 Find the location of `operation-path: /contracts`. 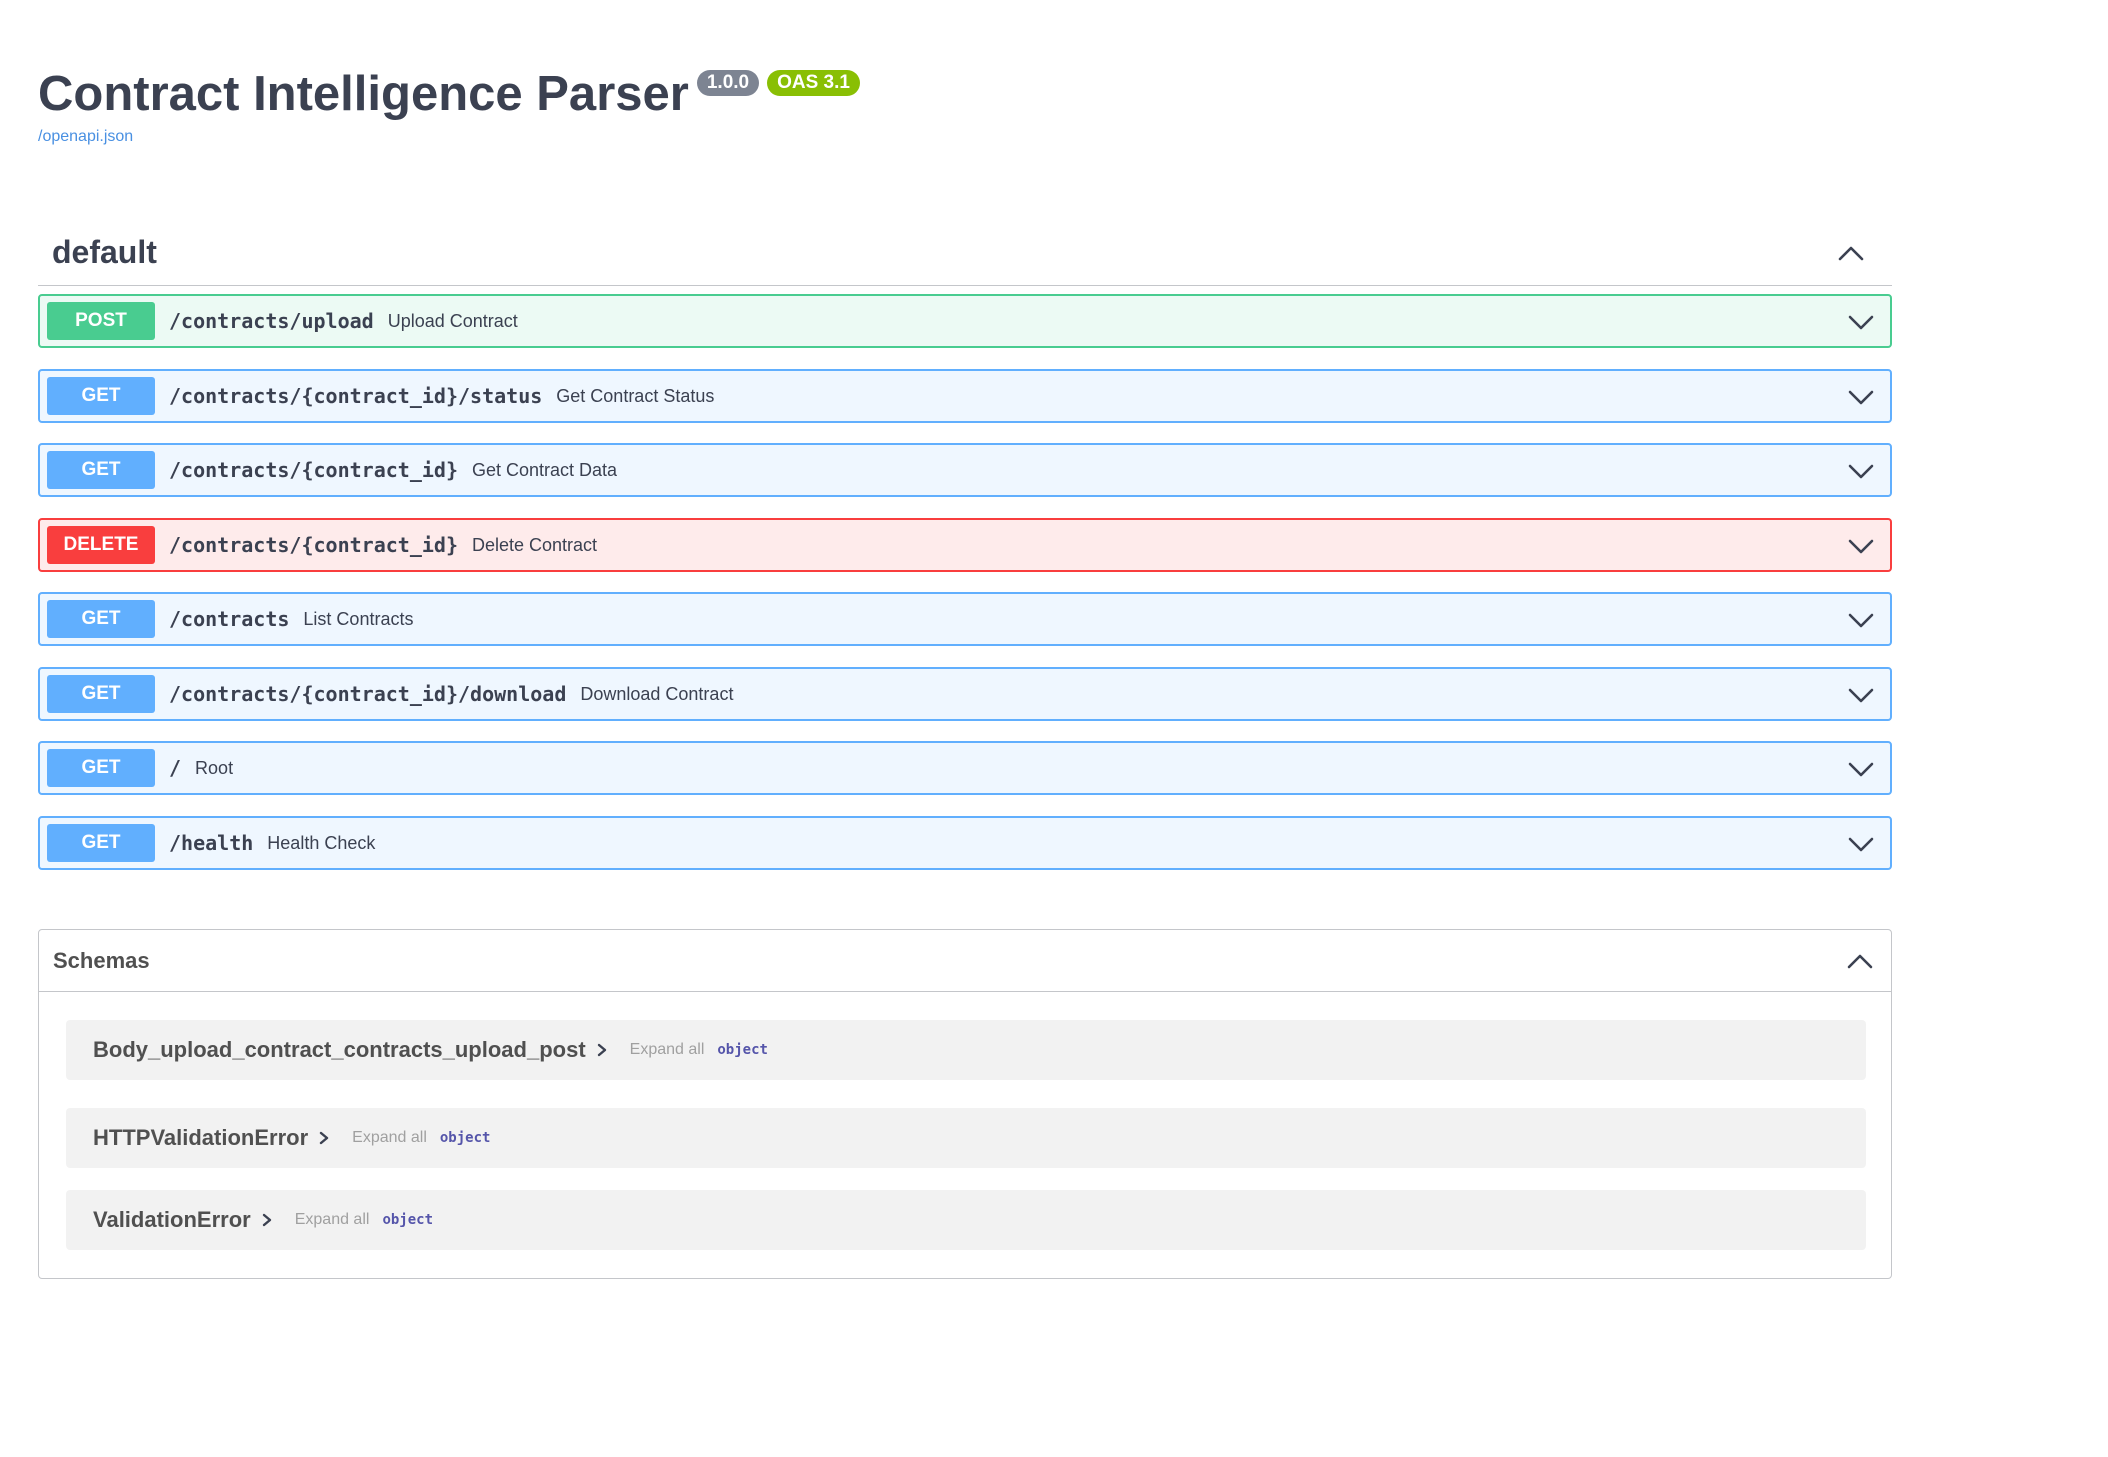

operation-path: /contracts is located at coordinates (229, 619).